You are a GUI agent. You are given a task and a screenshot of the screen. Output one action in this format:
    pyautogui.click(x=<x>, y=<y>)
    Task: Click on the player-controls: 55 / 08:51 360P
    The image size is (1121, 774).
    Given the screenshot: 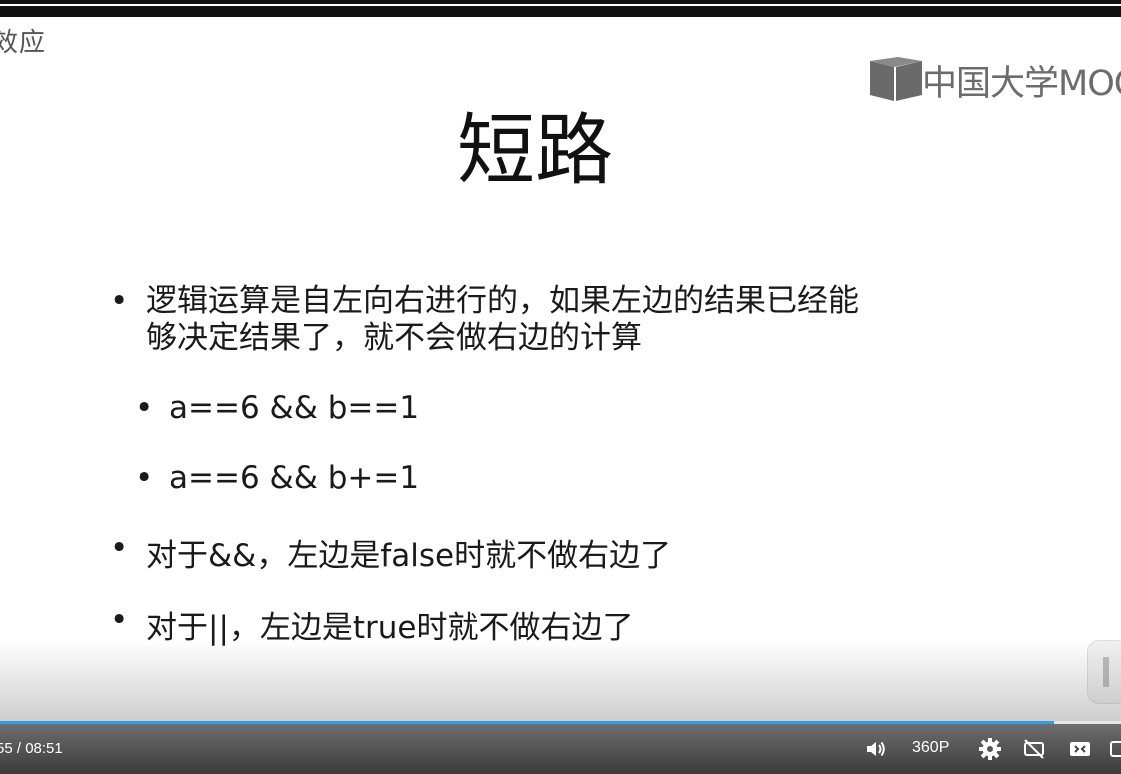 What is the action you would take?
    pyautogui.click(x=560, y=749)
    